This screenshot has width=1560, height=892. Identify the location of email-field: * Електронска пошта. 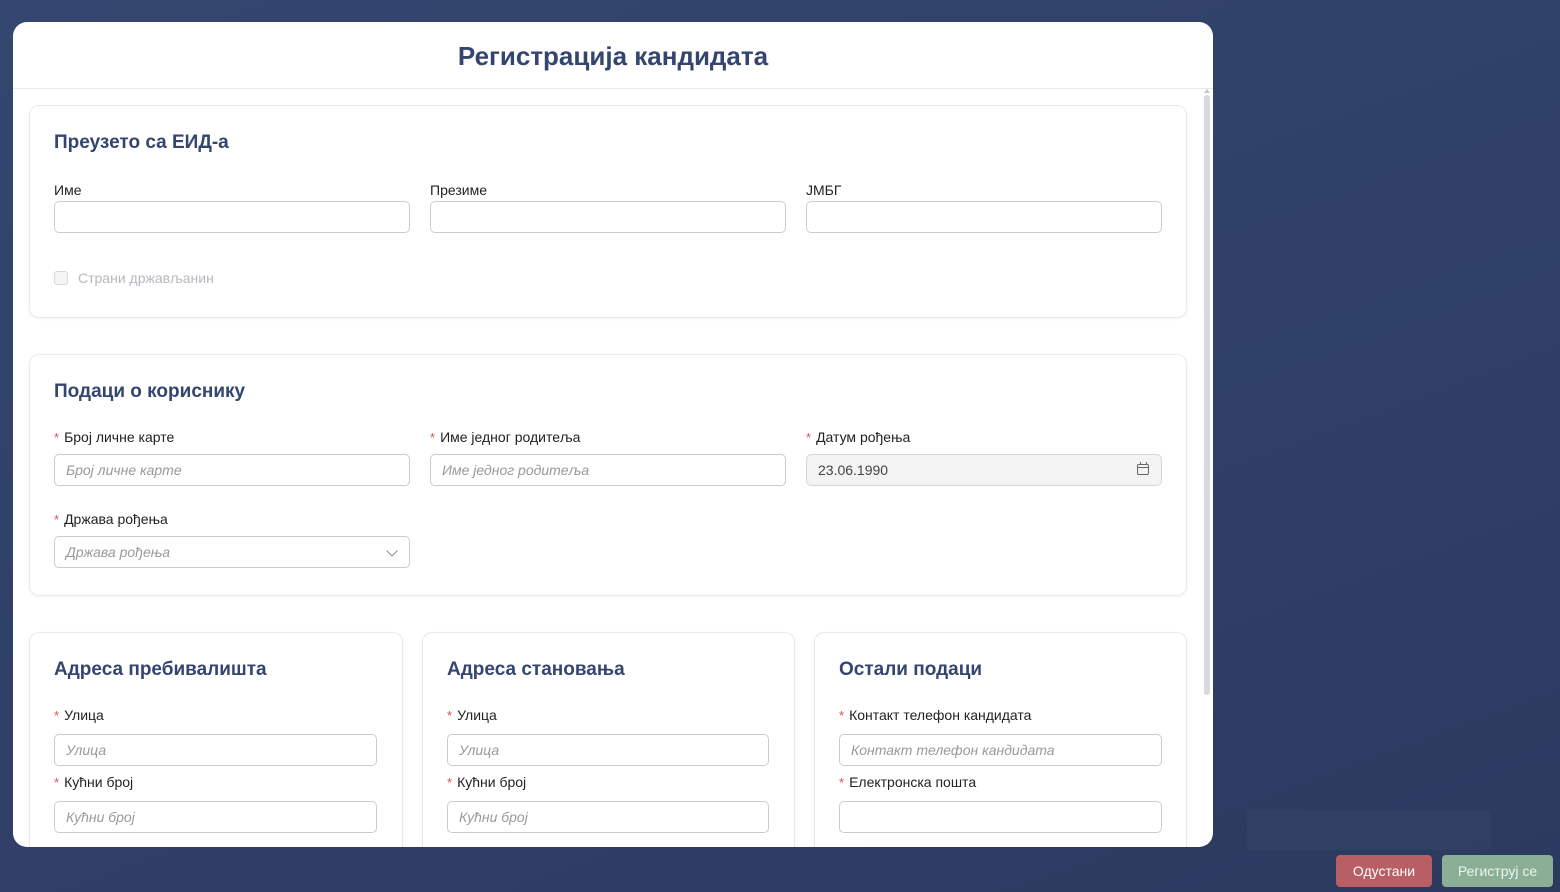
(1000, 803).